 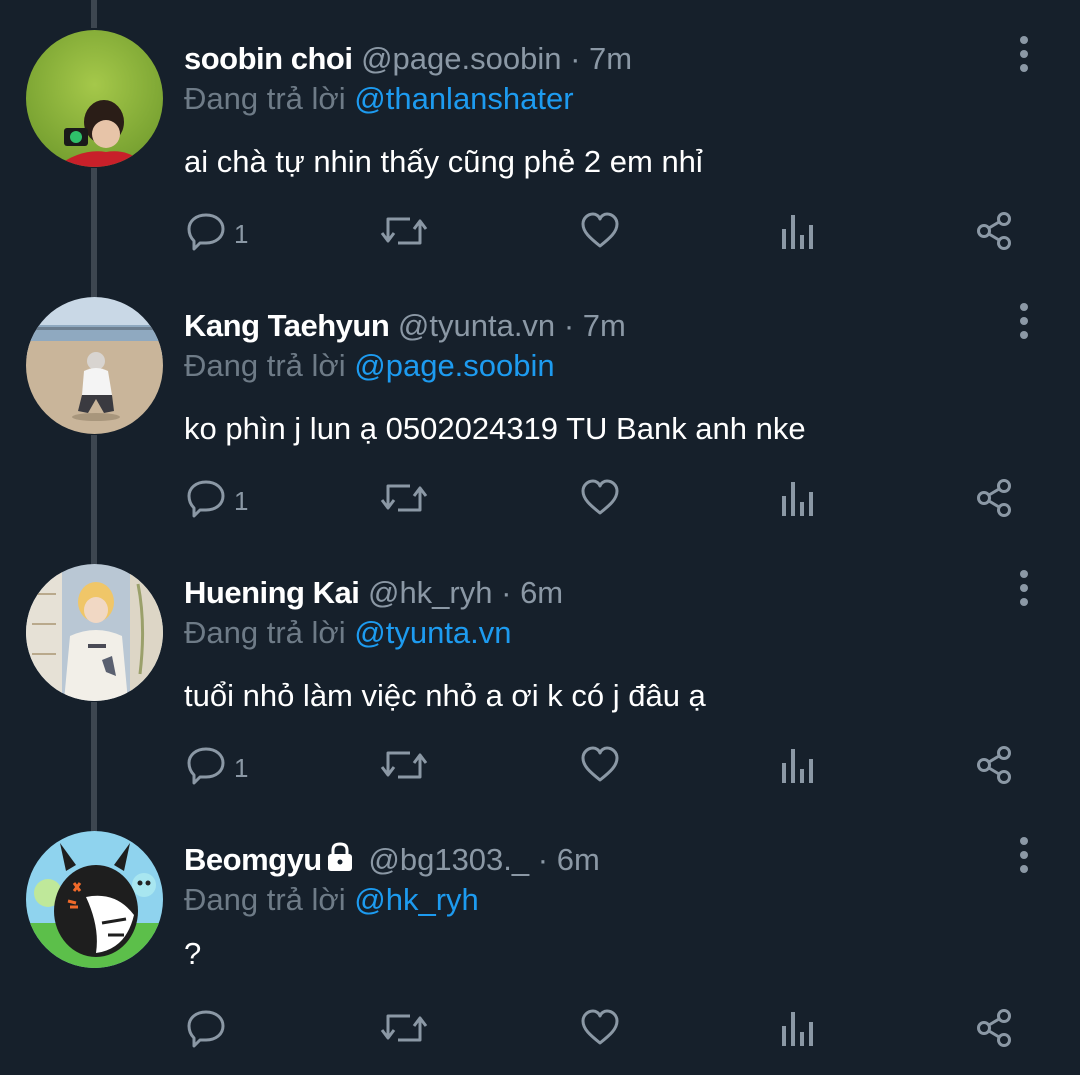 I want to click on display-name: Kang Taehyun, so click(x=287, y=325).